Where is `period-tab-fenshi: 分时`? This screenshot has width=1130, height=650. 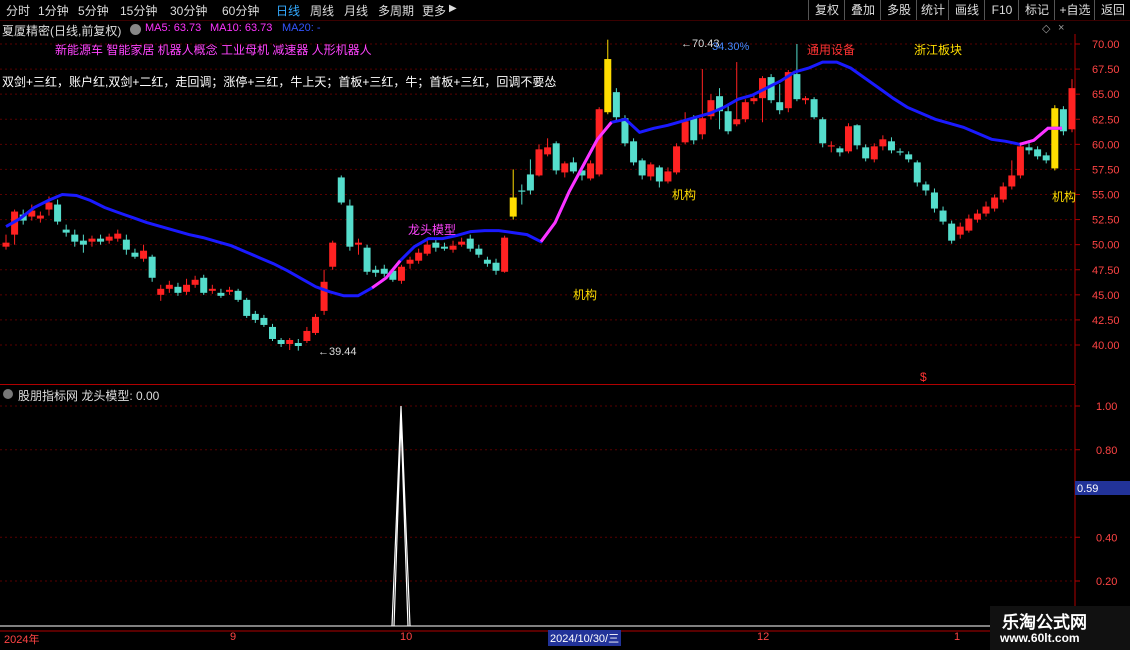 period-tab-fenshi: 分时 is located at coordinates (18, 10).